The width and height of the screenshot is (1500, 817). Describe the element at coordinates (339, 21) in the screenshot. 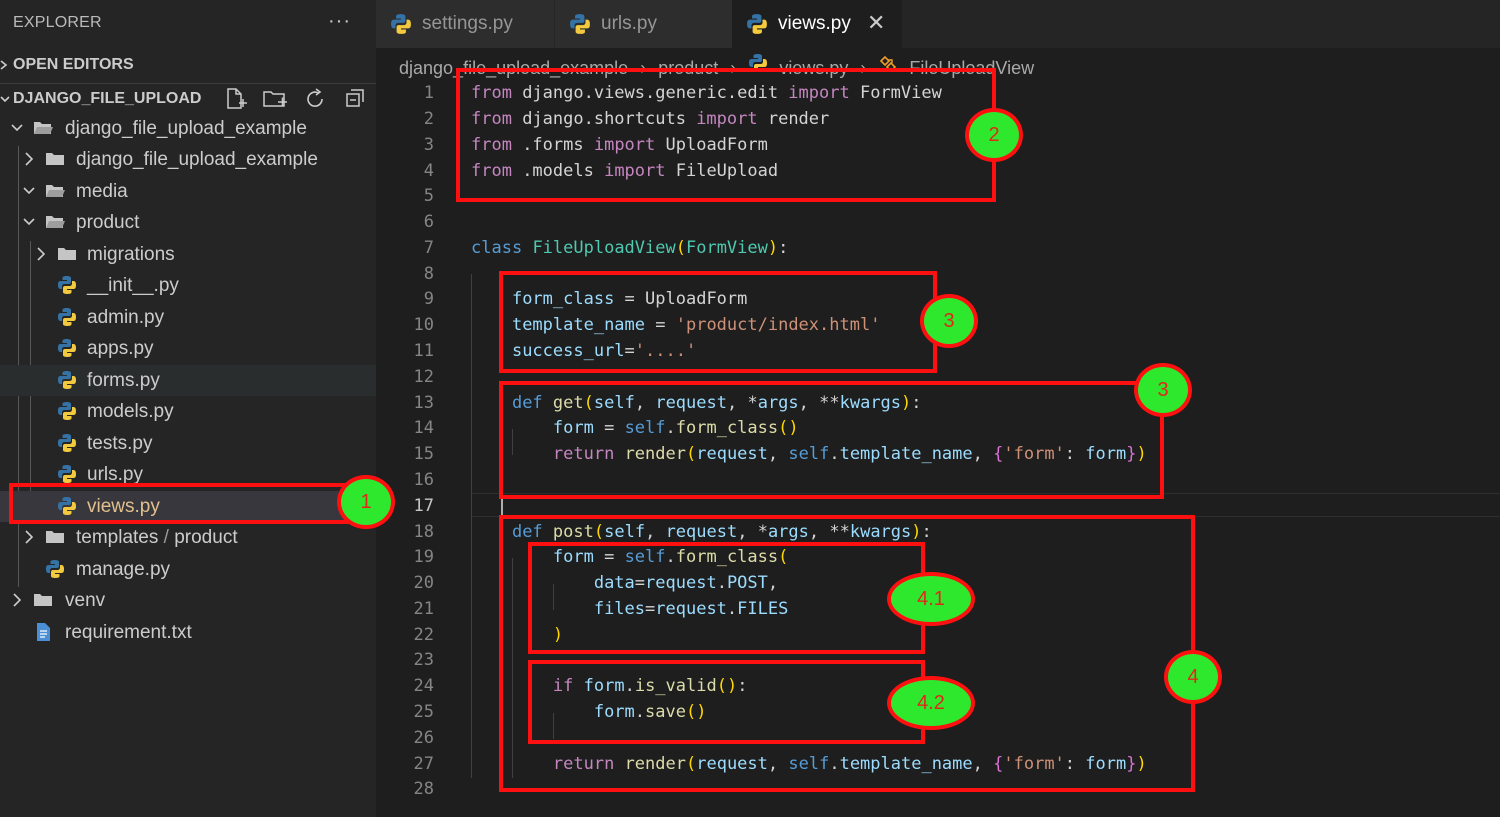

I see `more-actions-icon: ···` at that location.